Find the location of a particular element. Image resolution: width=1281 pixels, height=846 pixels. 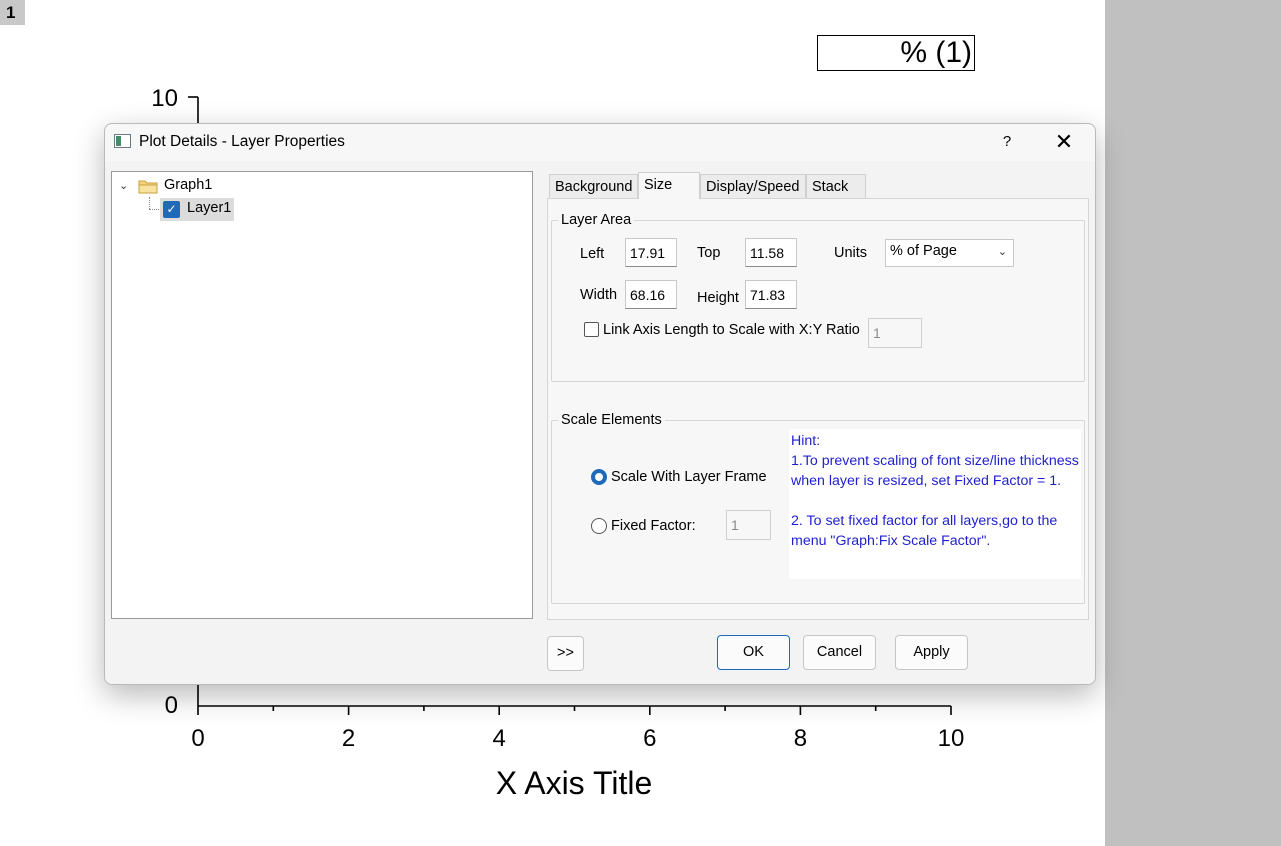

x-tick-label: 0 is located at coordinates (197, 738).